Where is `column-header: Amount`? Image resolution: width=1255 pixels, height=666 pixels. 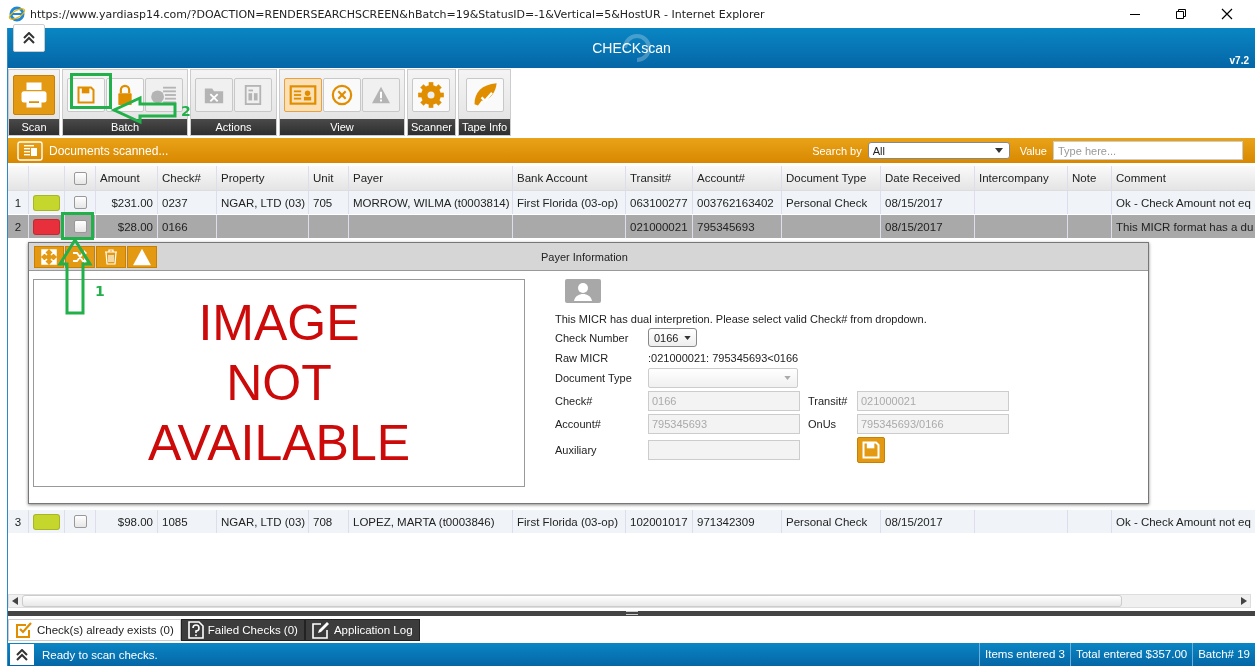 column-header: Amount is located at coordinates (126, 178).